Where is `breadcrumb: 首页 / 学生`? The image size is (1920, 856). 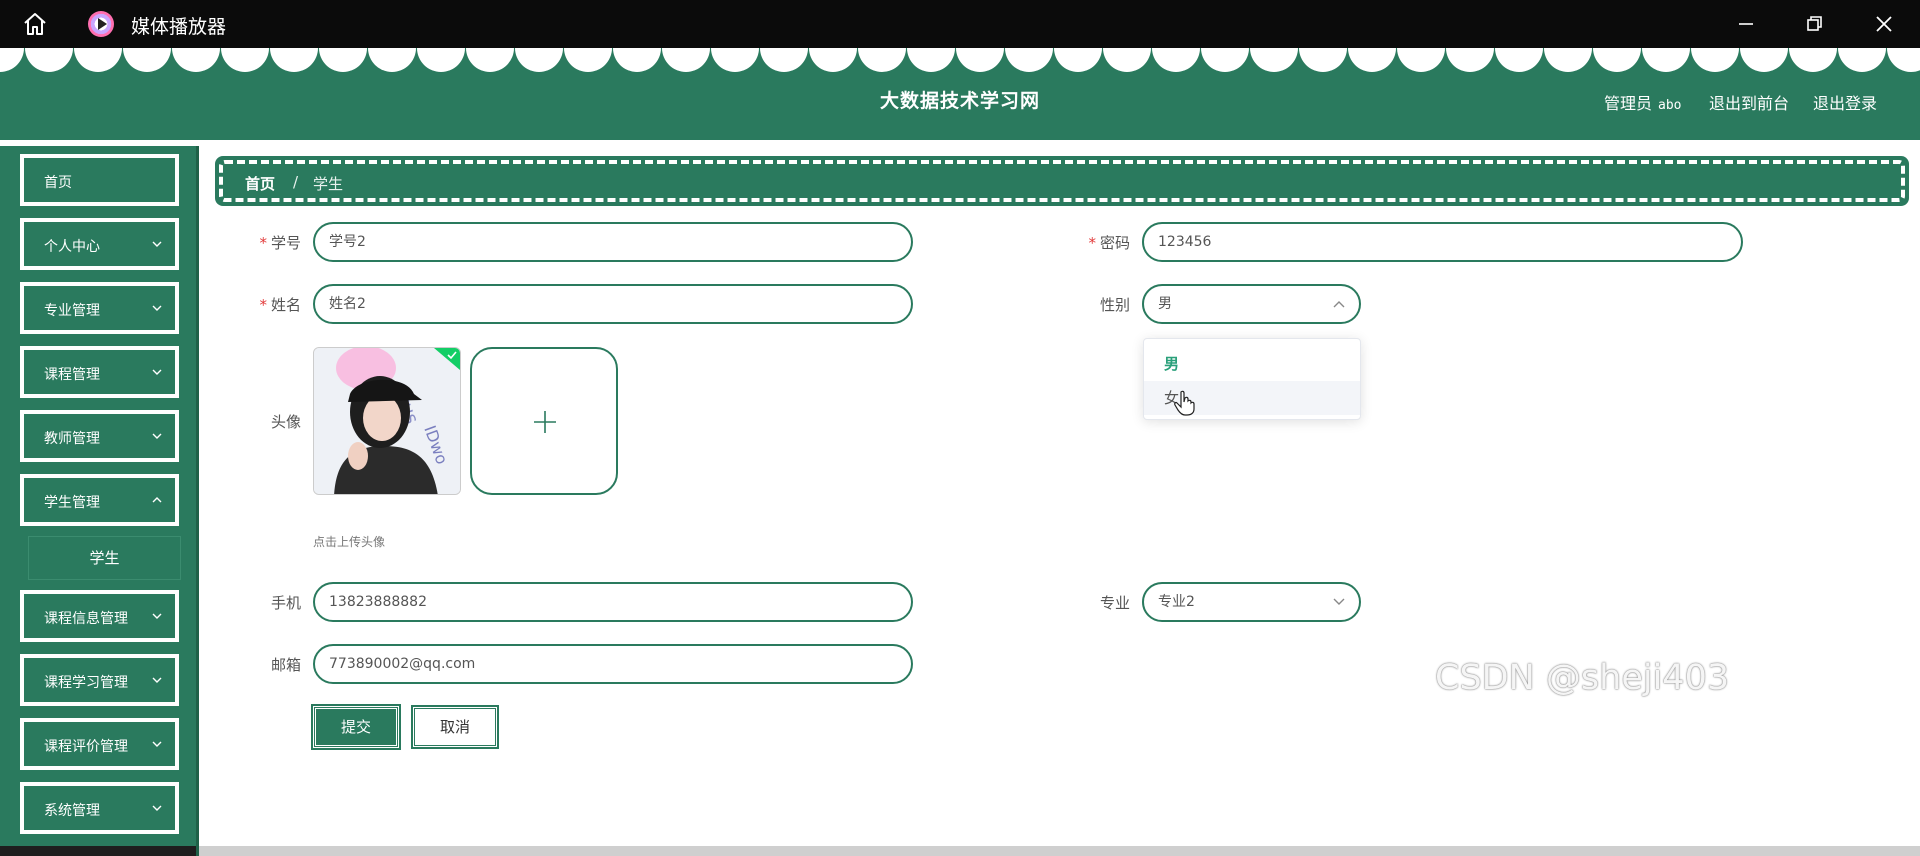 breadcrumb: 首页 / 学生 is located at coordinates (1062, 181).